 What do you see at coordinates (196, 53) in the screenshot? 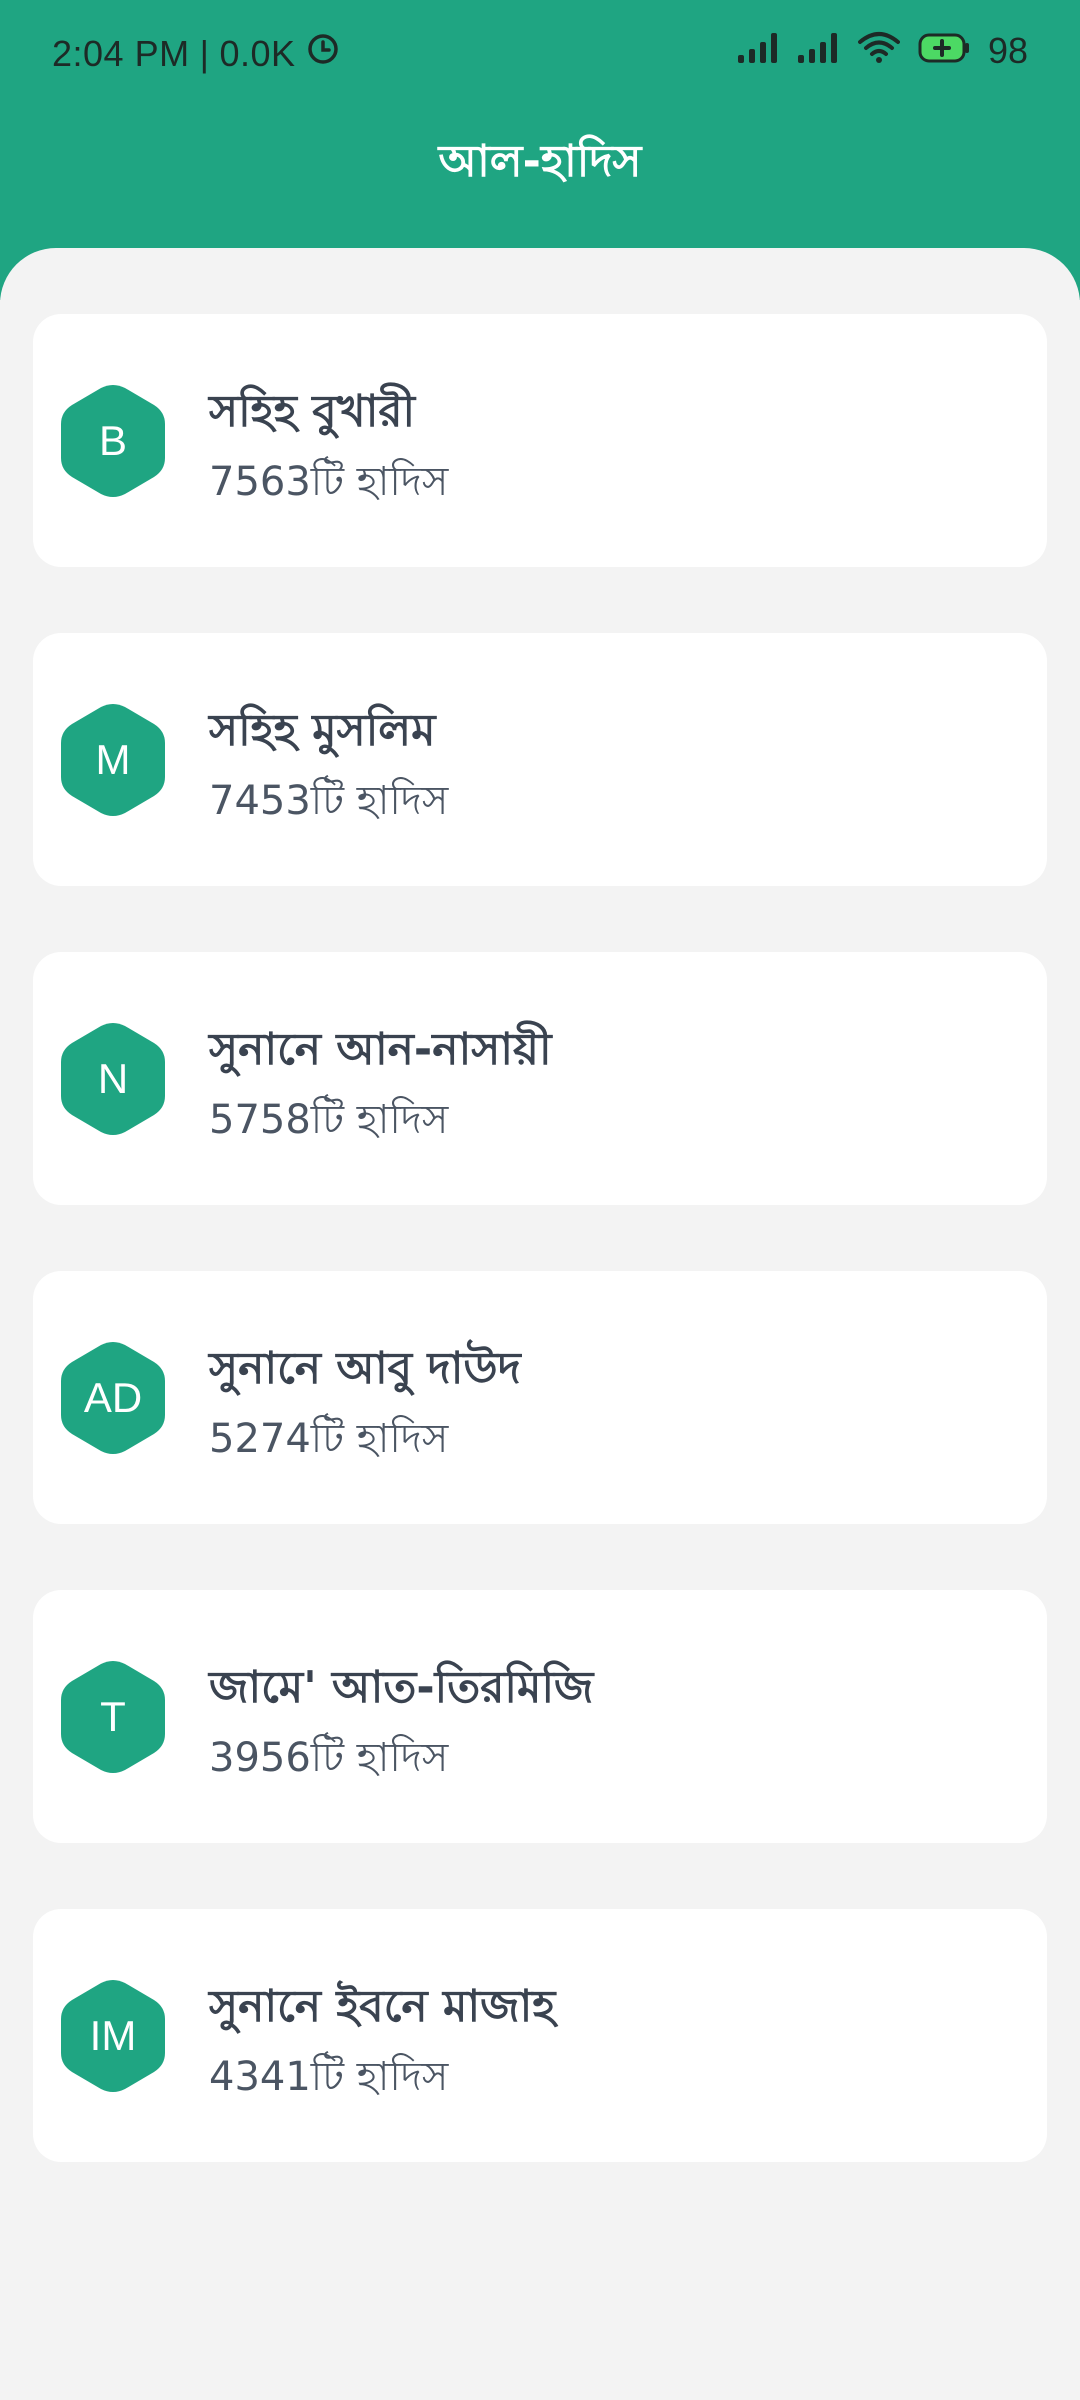
I see `status-left: 2:04 PM | 0.0K` at bounding box center [196, 53].